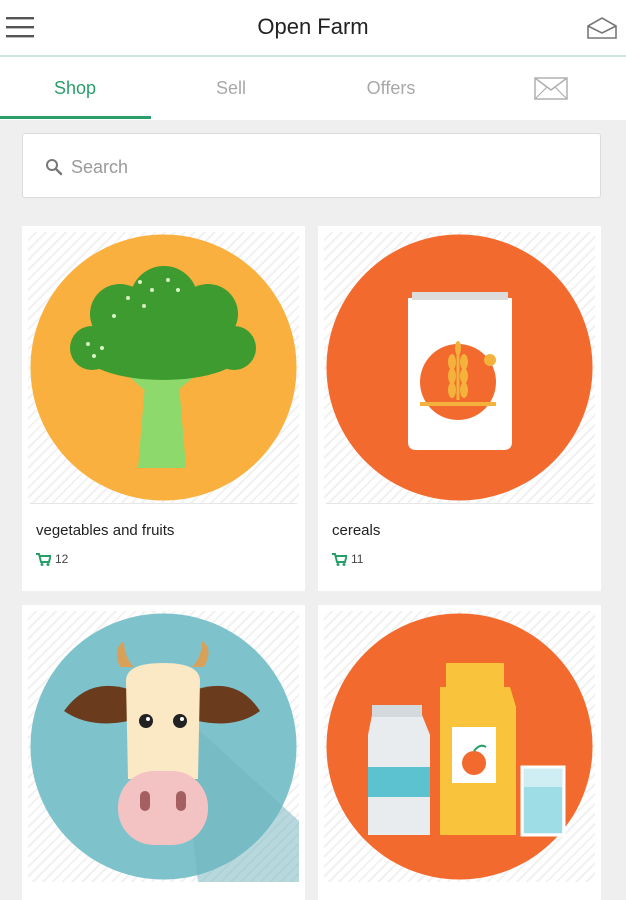 Image resolution: width=626 pixels, height=900 pixels. I want to click on mail-icon, so click(551, 88).